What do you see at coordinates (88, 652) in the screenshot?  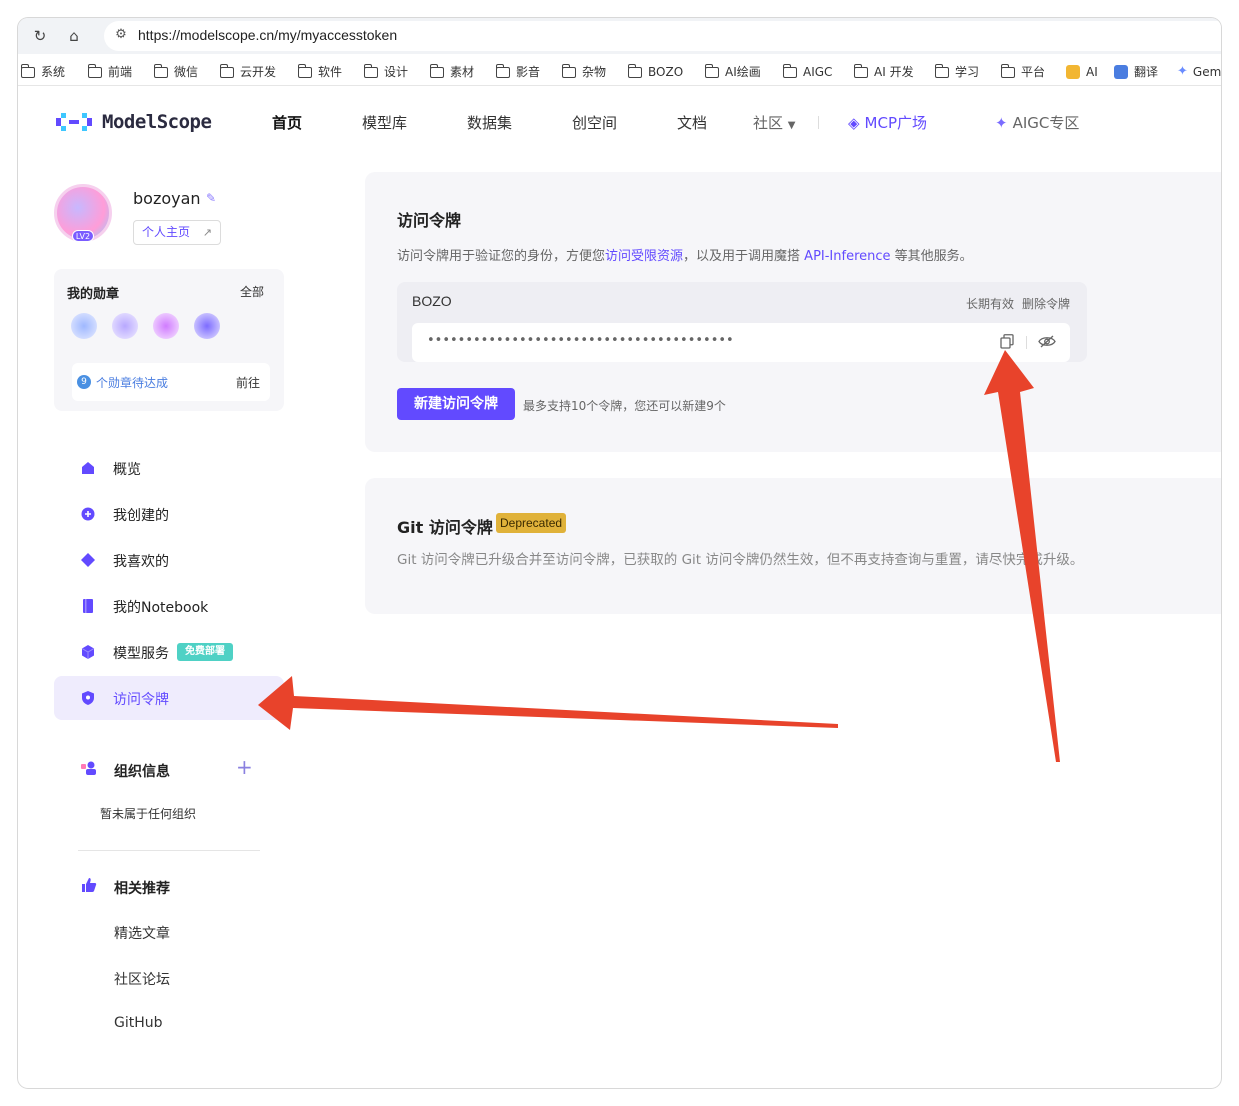 I see `cube-icon` at bounding box center [88, 652].